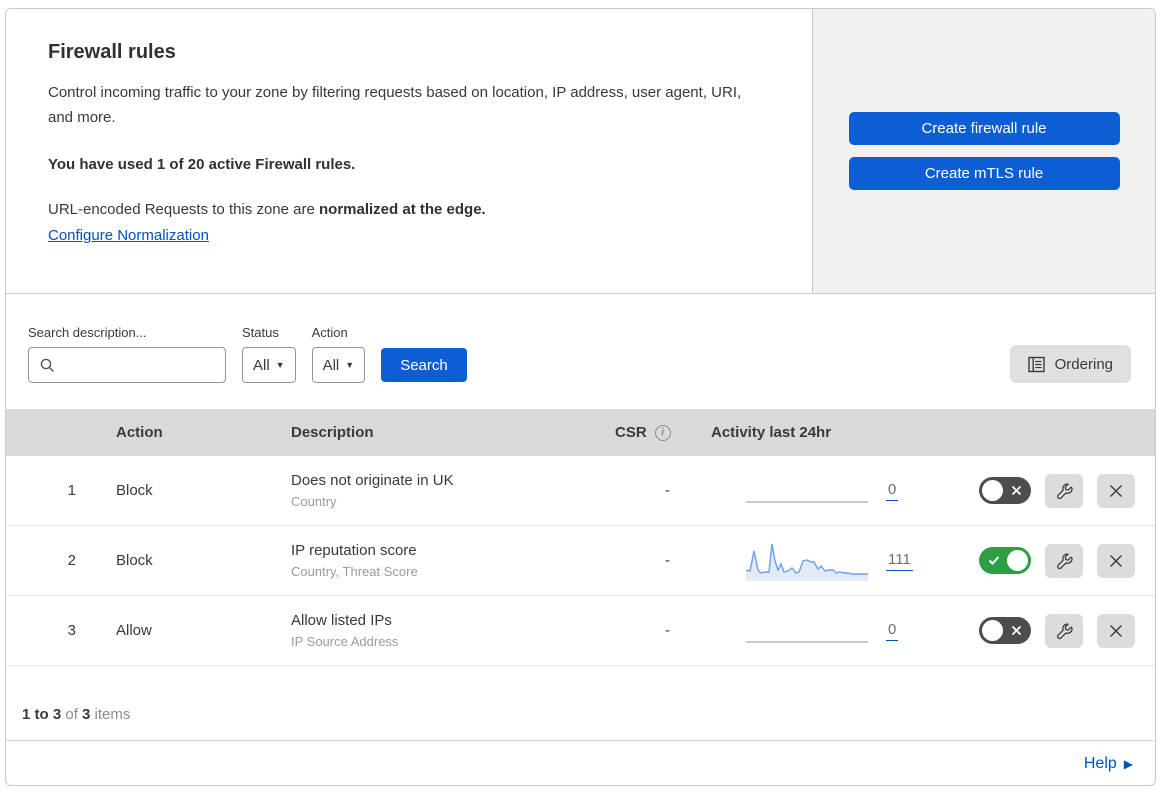 The width and height of the screenshot is (1161, 794). I want to click on help-arrow-icon: ▶, so click(1128, 764).